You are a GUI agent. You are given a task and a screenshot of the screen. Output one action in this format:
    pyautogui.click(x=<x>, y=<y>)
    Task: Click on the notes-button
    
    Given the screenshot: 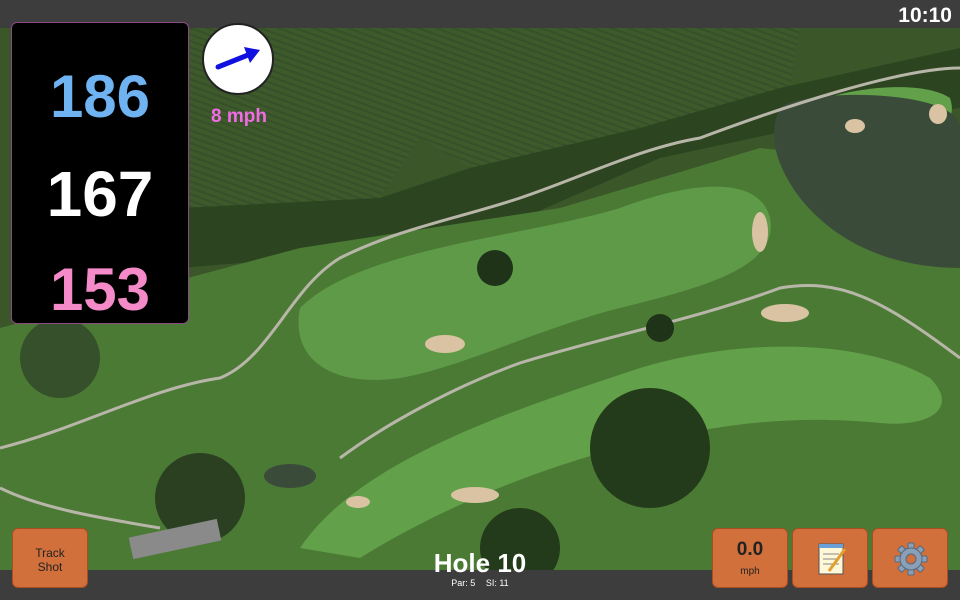 What is the action you would take?
    pyautogui.click(x=830, y=558)
    